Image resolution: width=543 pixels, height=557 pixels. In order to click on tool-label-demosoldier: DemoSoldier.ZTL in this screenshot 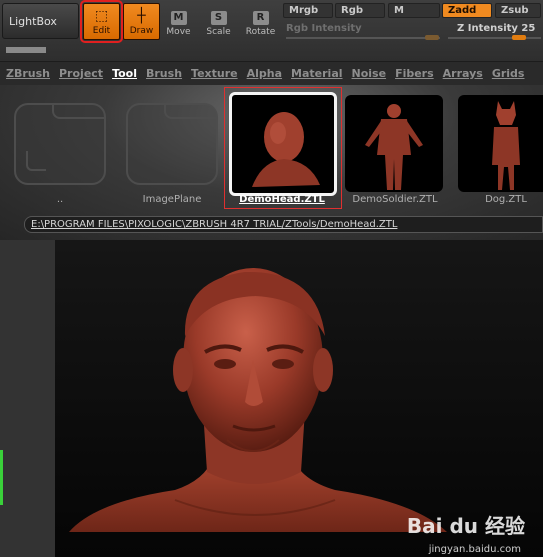, I will do `click(395, 199)`.